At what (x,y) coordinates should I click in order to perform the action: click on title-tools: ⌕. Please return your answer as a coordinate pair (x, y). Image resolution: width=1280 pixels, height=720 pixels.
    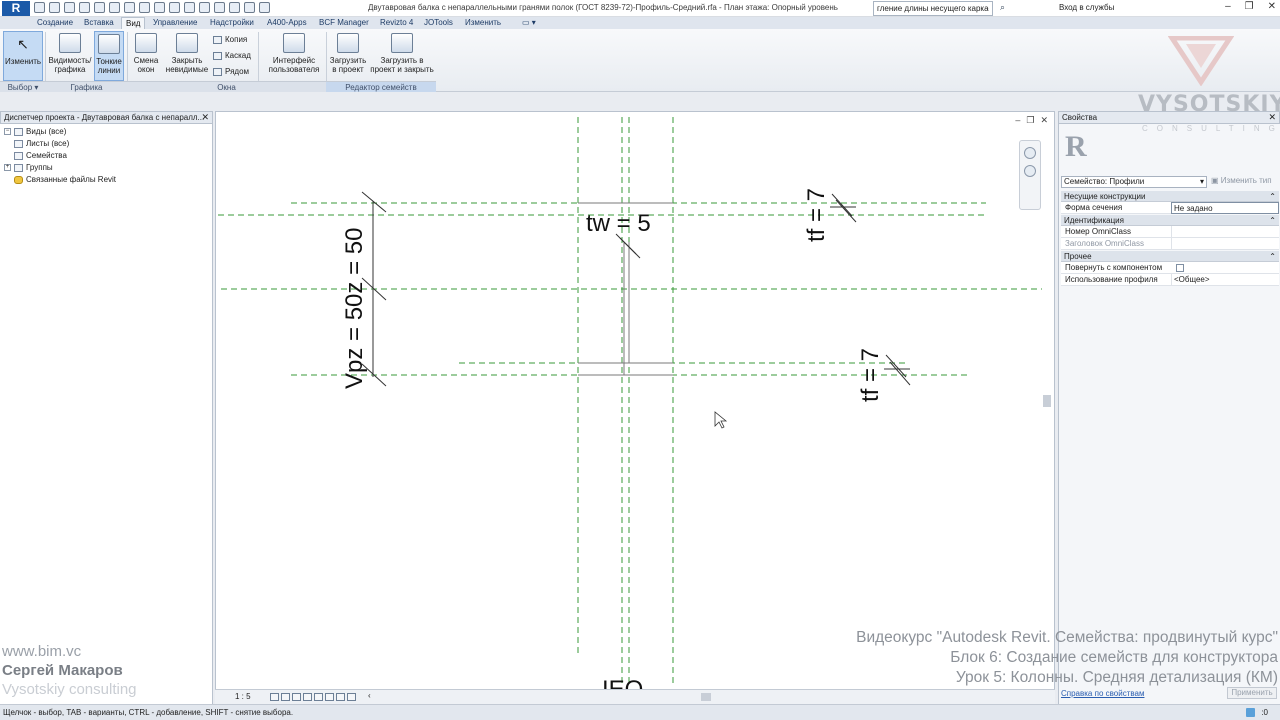
    Looking at the image, I should click on (1002, 7).